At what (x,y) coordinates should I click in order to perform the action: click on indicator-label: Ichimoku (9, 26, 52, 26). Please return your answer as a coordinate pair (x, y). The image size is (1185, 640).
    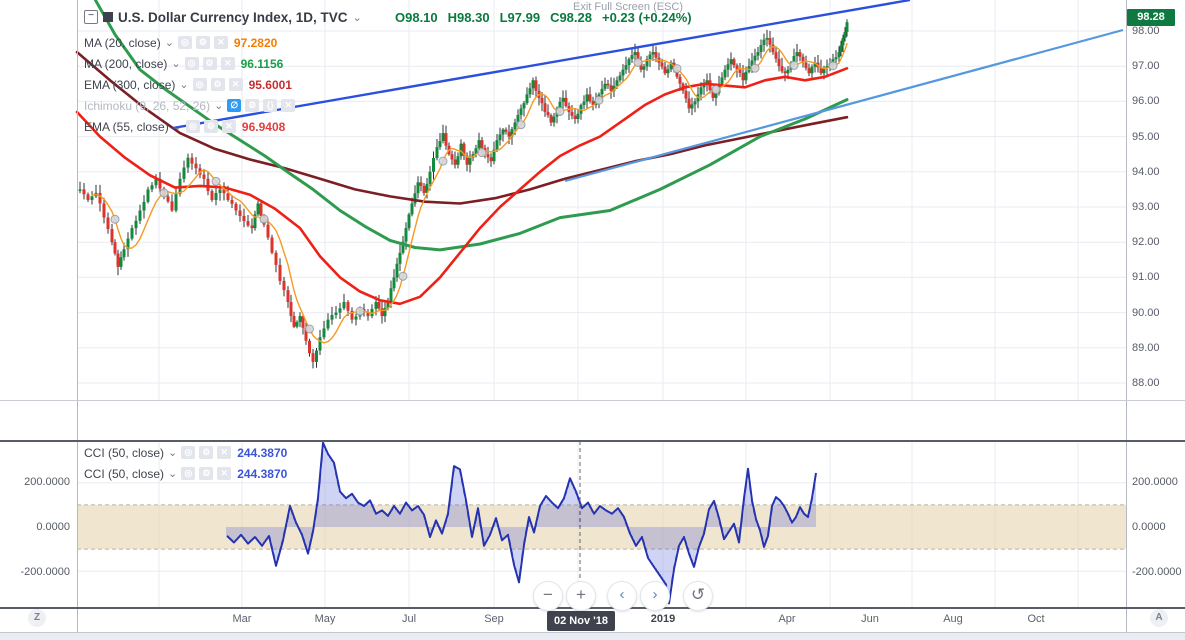
    Looking at the image, I should click on (147, 106).